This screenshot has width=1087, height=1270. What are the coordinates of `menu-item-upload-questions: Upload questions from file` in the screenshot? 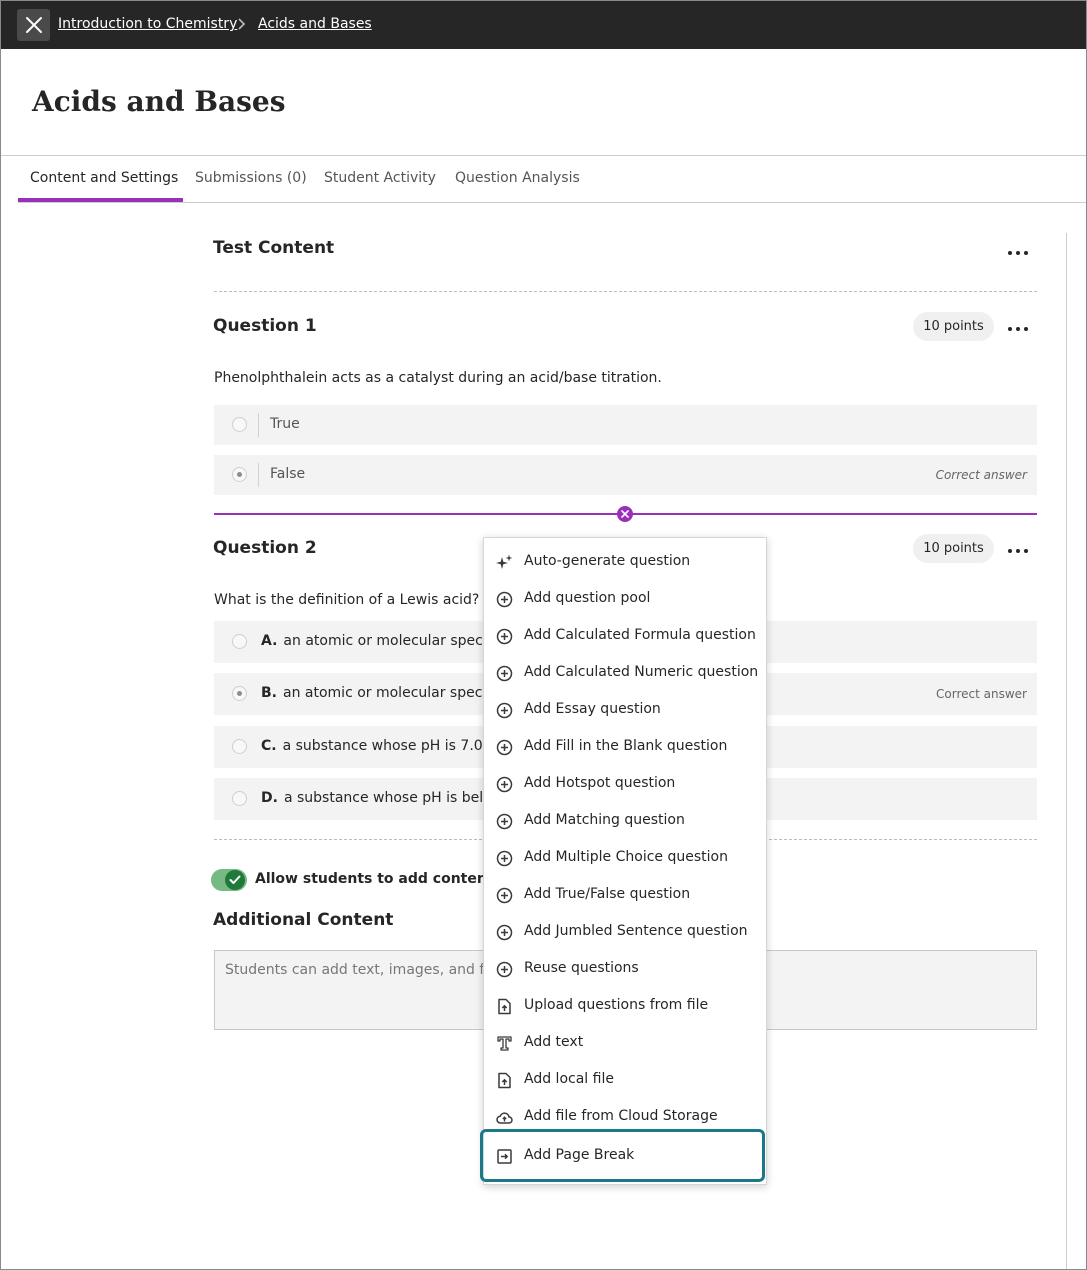 It's located at (625, 1006).